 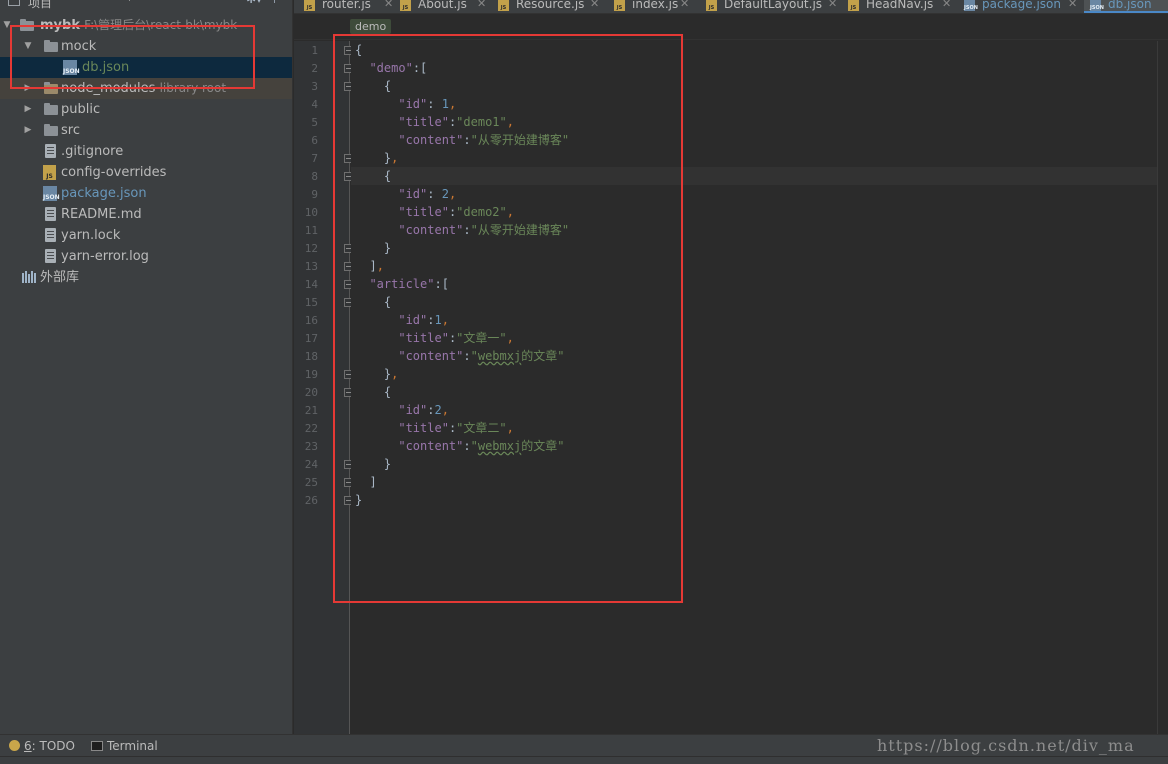 What do you see at coordinates (105, 256) in the screenshot?
I see `tree-item-label: yarn-error.log` at bounding box center [105, 256].